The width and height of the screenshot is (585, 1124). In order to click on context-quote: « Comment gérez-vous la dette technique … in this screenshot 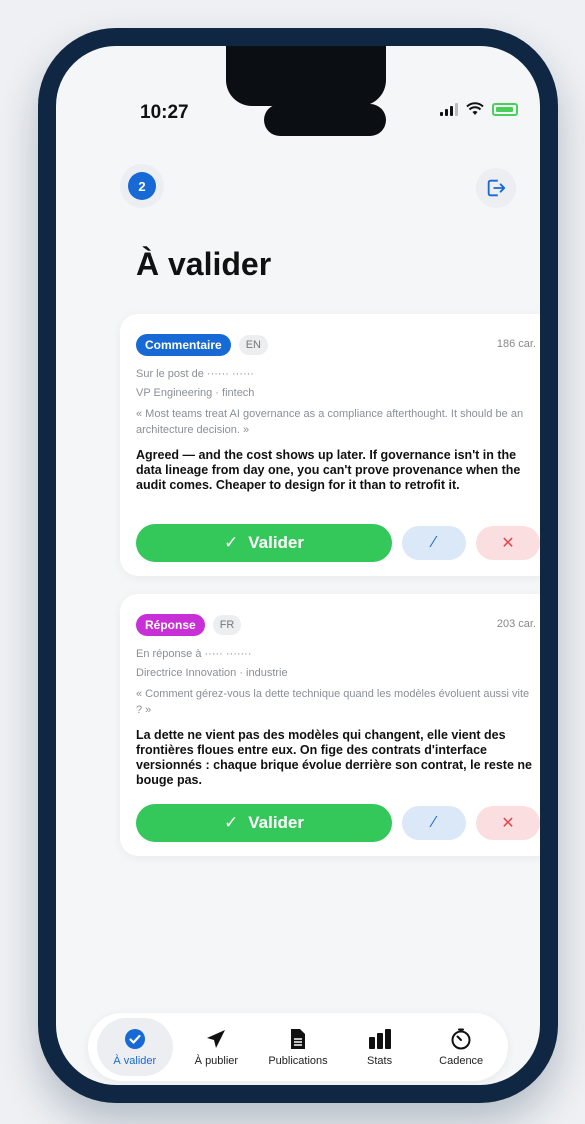, I will do `click(333, 702)`.